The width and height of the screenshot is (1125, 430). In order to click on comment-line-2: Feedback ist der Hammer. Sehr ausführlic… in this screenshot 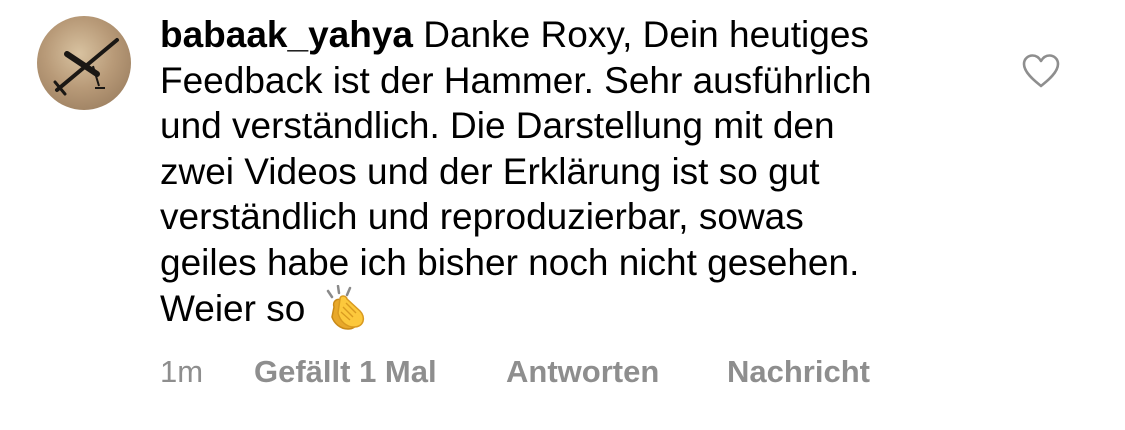, I will do `click(516, 80)`.